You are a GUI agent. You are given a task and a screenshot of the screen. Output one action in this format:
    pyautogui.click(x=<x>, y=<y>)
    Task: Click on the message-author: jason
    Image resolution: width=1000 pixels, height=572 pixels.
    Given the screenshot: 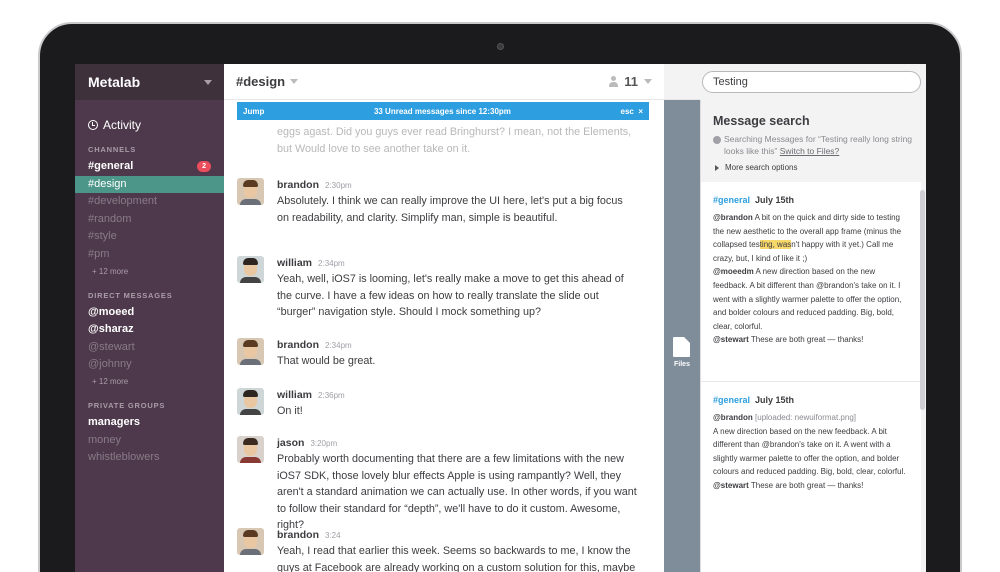 What is the action you would take?
    pyautogui.click(x=290, y=443)
    